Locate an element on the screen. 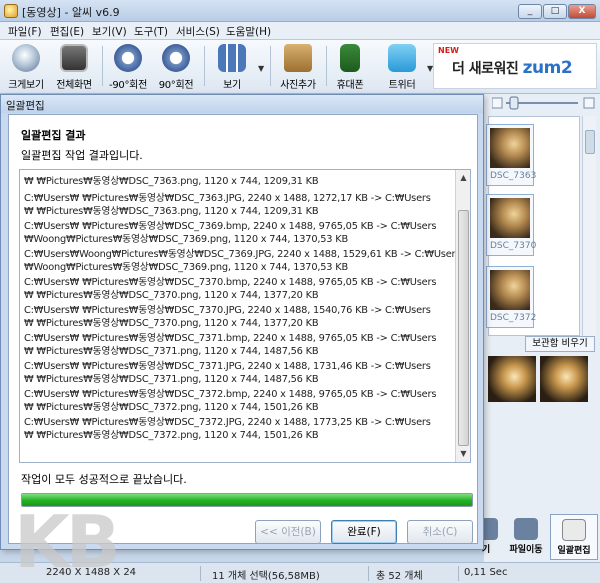 This screenshot has width=600, height=583. thumbnail-item: DSC_7363 is located at coordinates (511, 155).